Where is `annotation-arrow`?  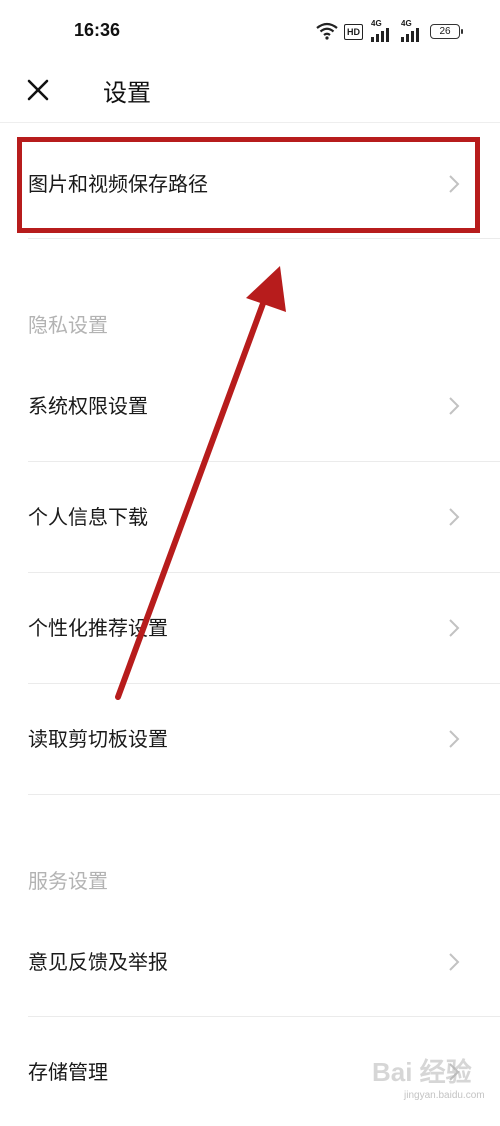
annotation-arrow is located at coordinates (200, 483).